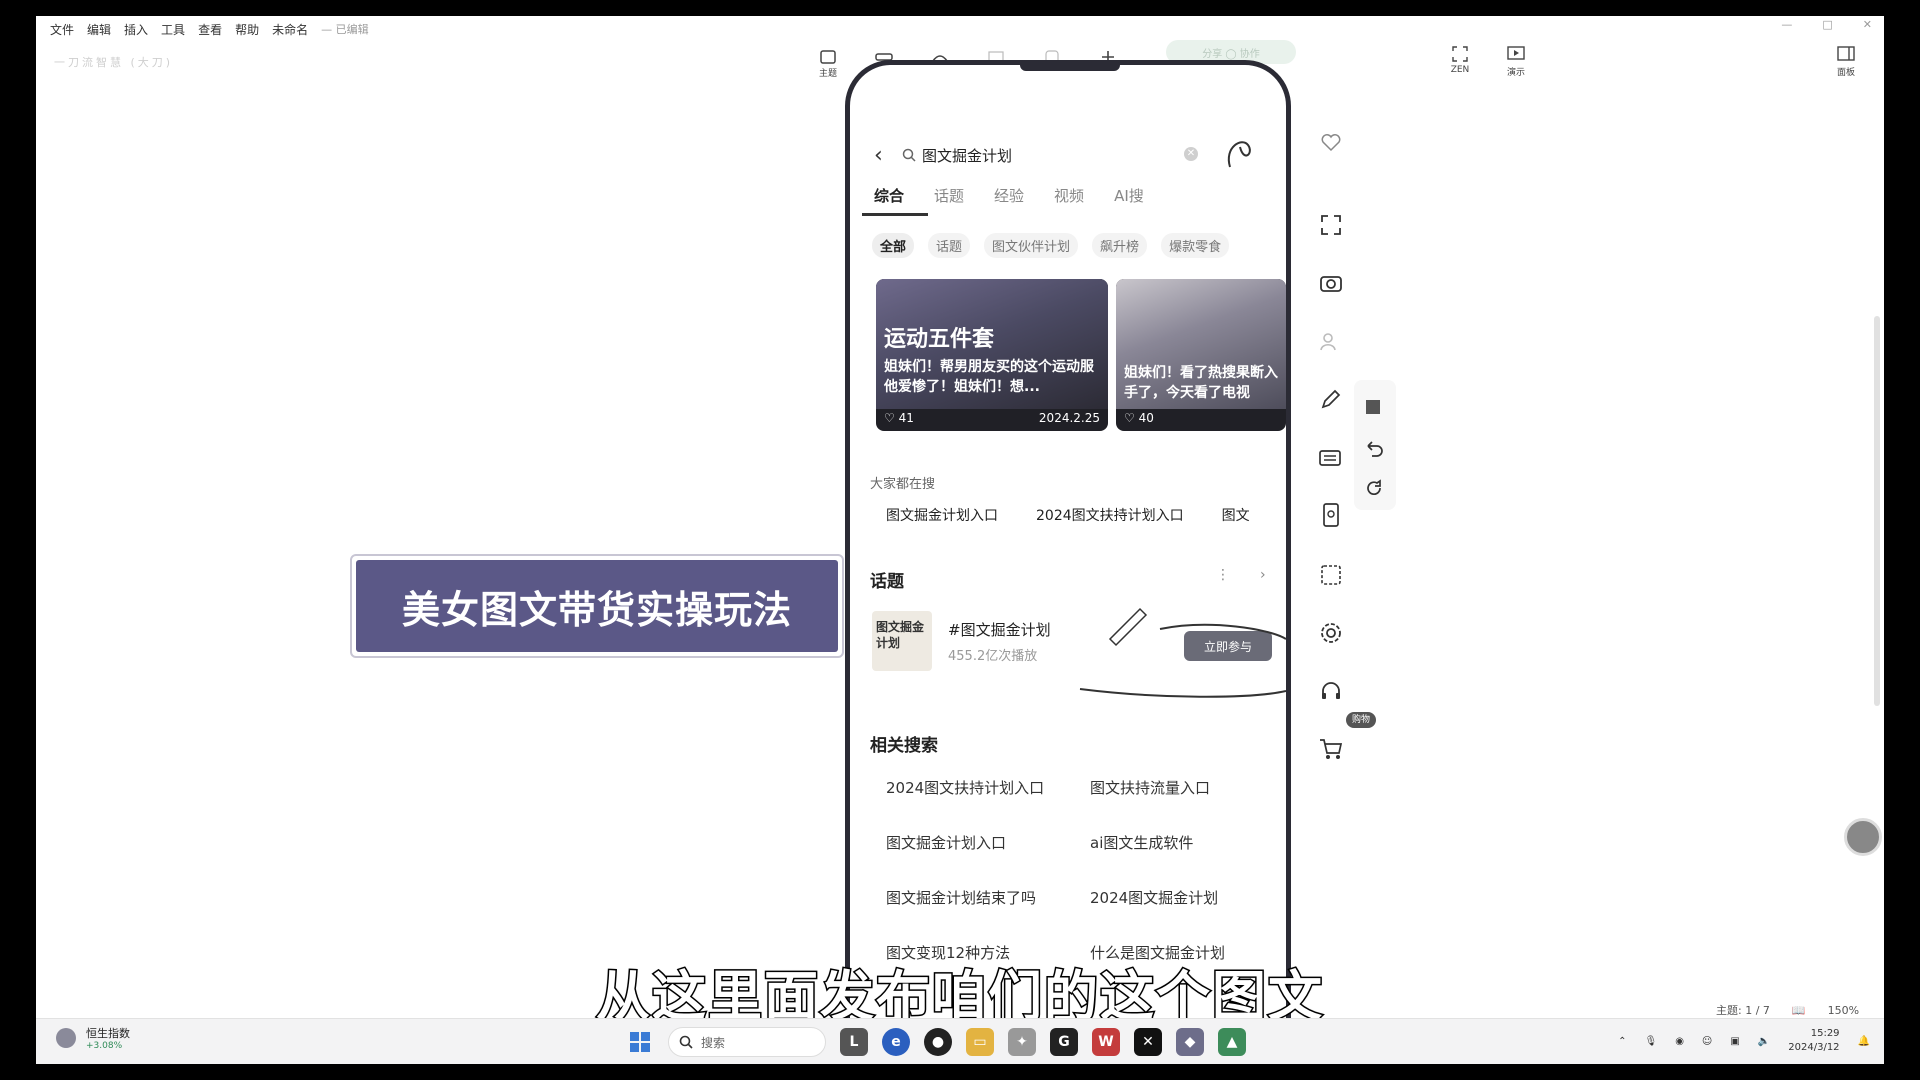 The width and height of the screenshot is (1920, 1080). I want to click on vertical-scrollbar, so click(1877, 511).